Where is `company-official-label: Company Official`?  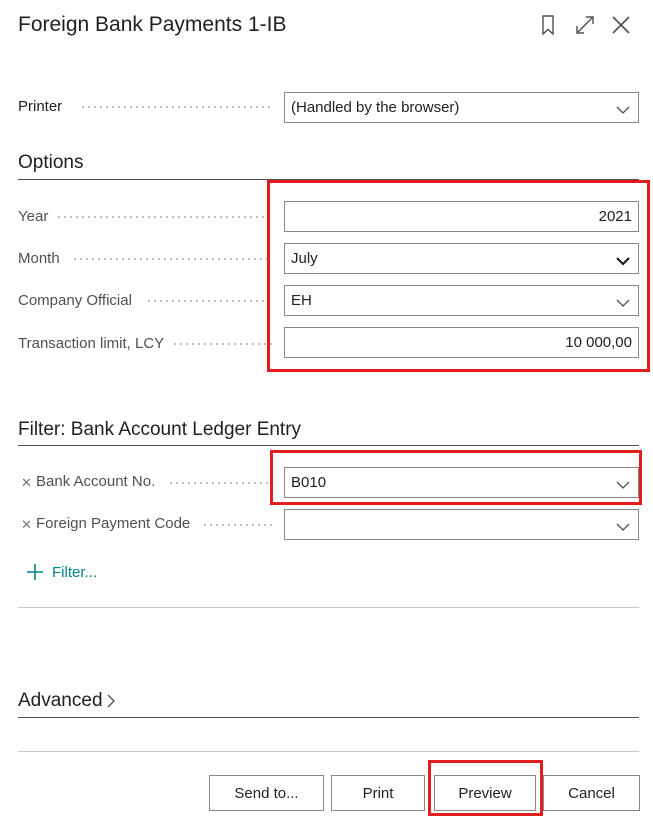 company-official-label: Company Official is located at coordinates (75, 300).